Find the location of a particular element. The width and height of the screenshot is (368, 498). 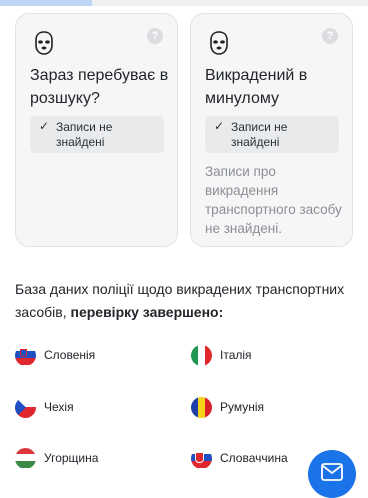

country-name: Словенія is located at coordinates (70, 355).